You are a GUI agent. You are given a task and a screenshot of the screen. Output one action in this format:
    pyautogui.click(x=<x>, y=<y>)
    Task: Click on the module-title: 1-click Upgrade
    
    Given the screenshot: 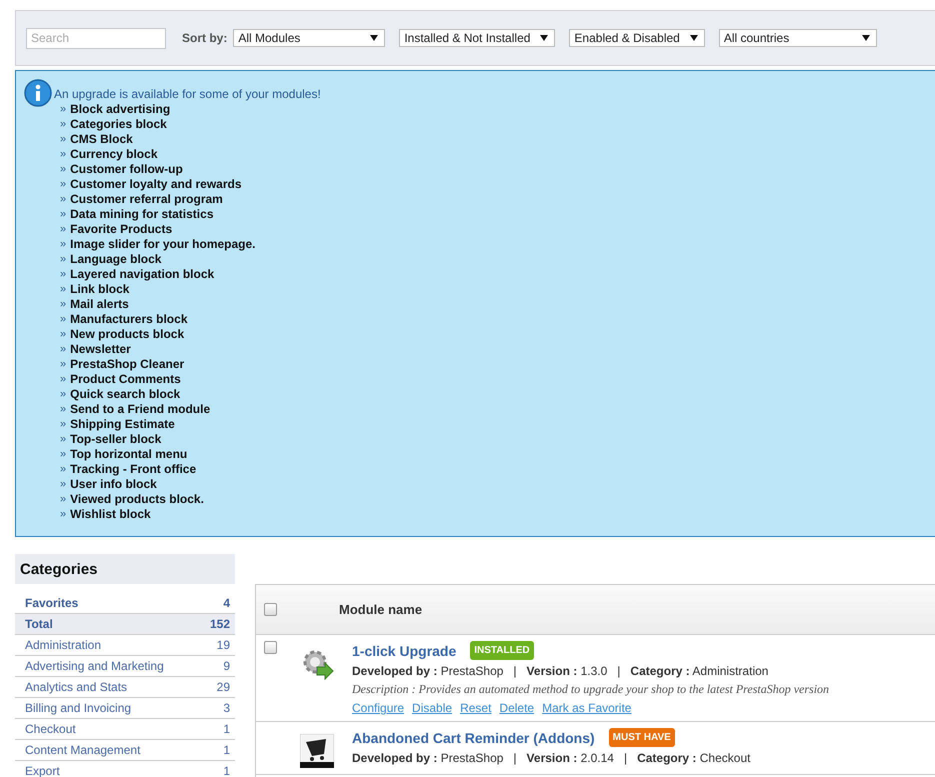 What is the action you would take?
    pyautogui.click(x=404, y=650)
    